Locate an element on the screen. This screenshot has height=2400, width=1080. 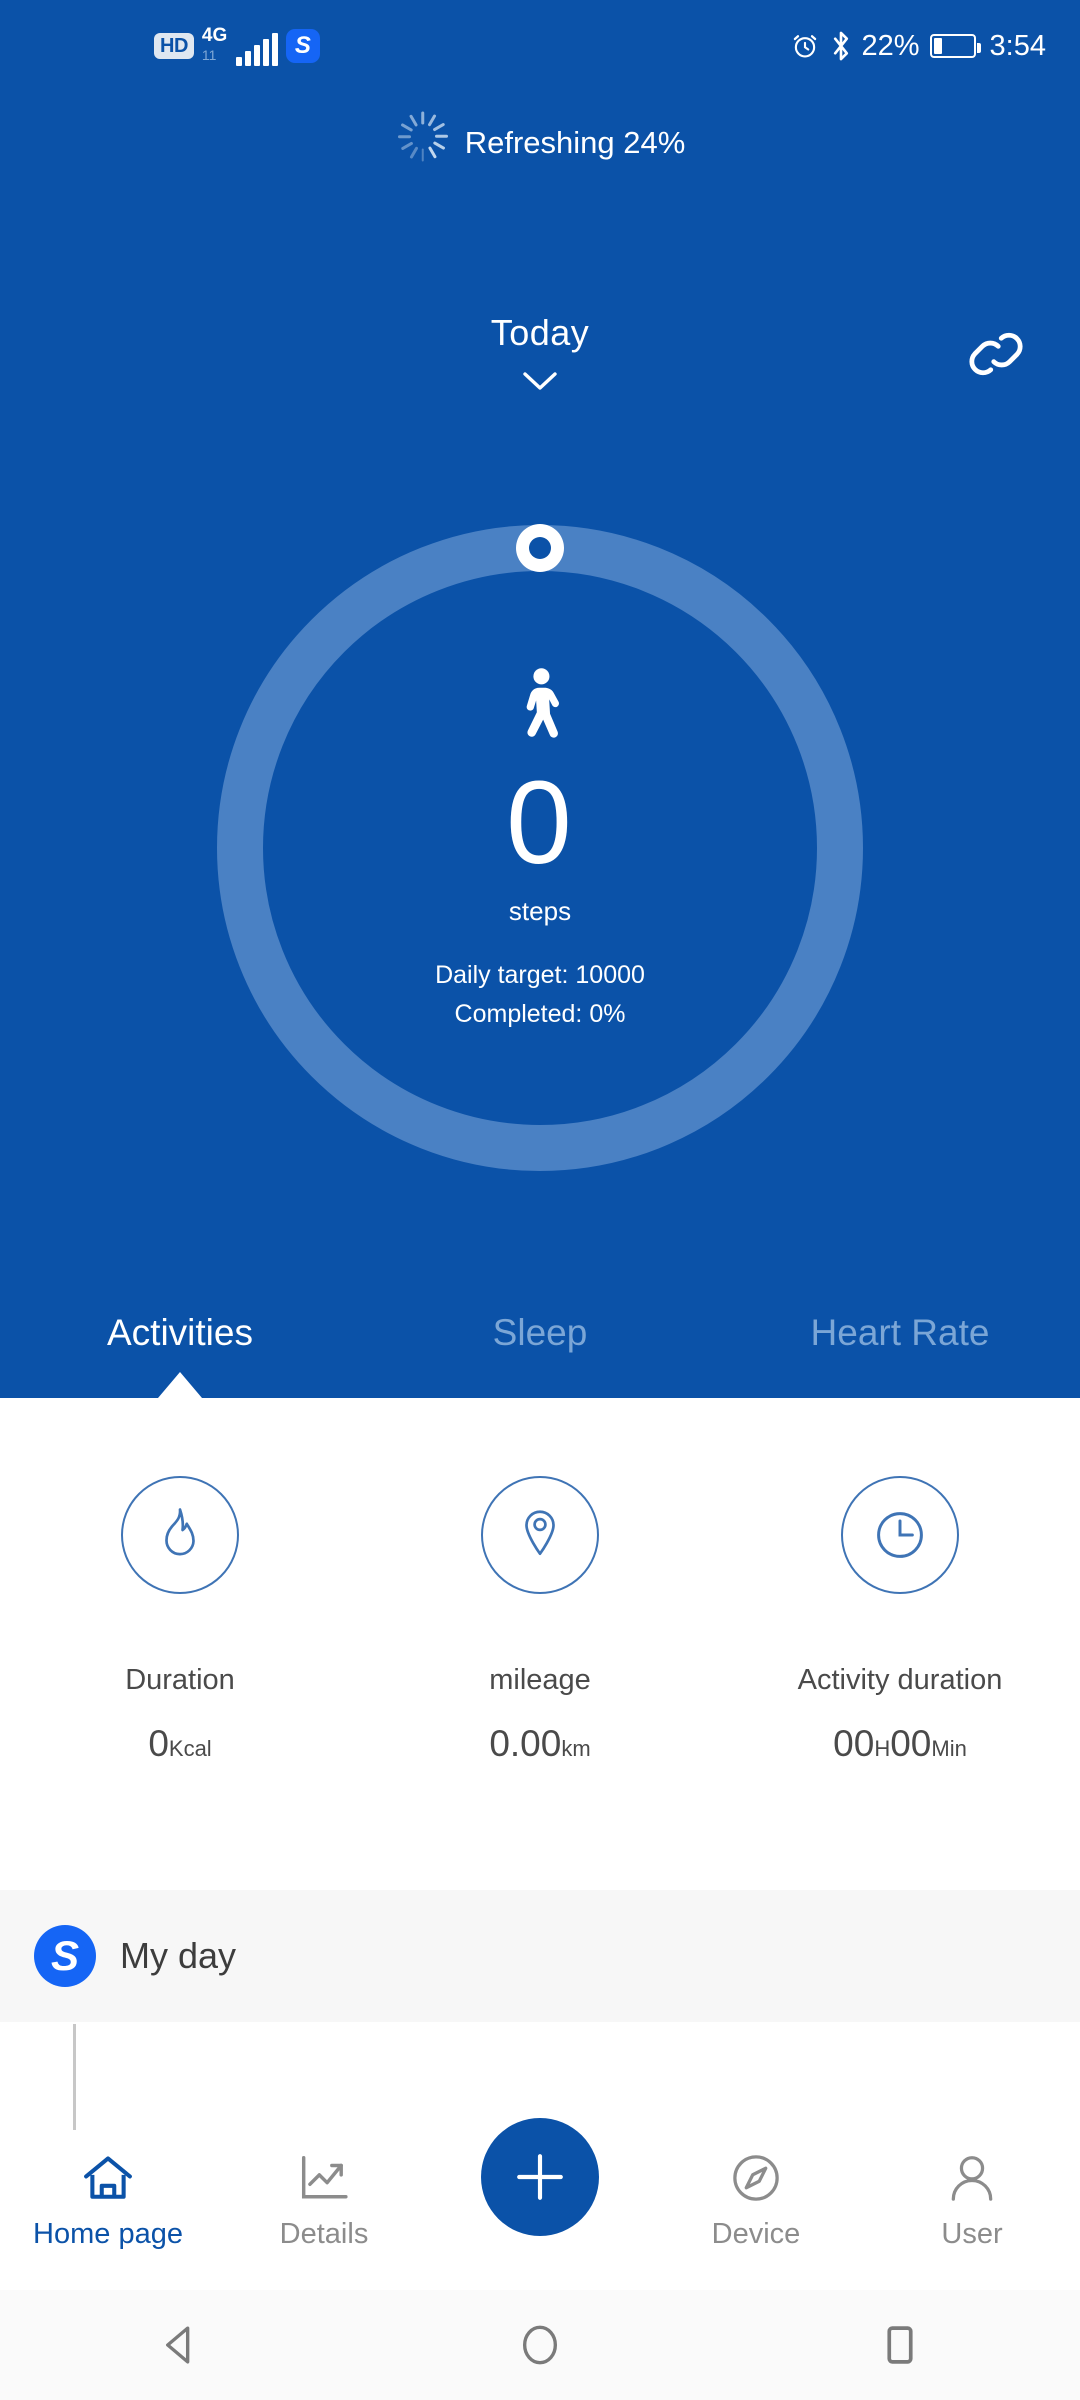
nav-item-user-label: User is located at coordinates (972, 2234).